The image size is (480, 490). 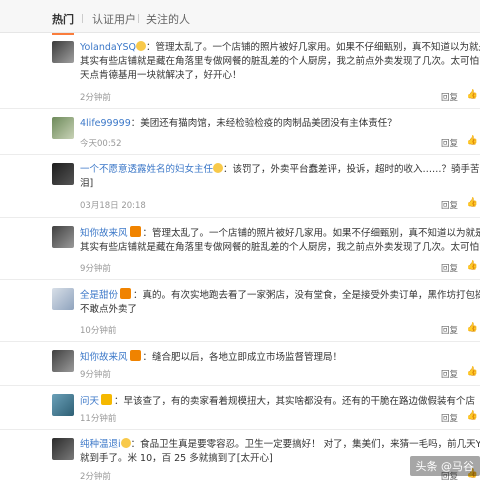 I want to click on comment-time: 11分钟前, so click(x=98, y=418).